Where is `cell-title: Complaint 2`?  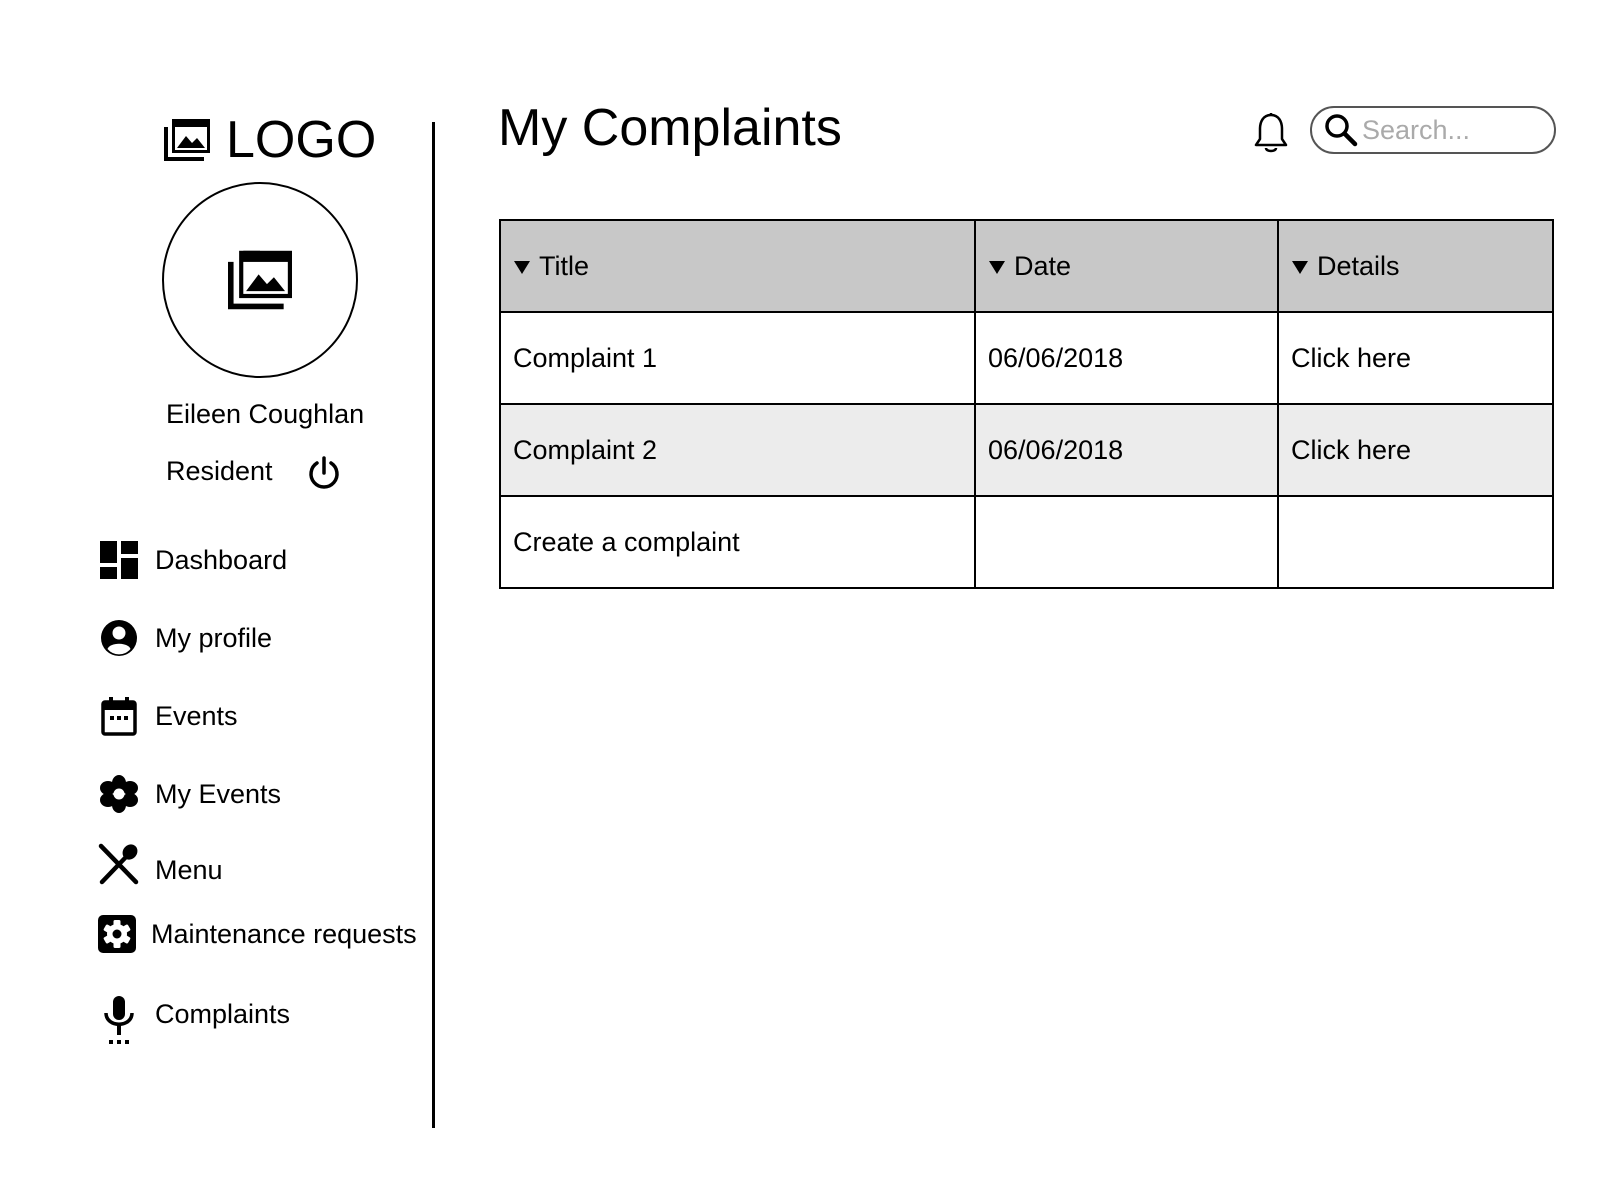 cell-title: Complaint 2 is located at coordinates (737, 450).